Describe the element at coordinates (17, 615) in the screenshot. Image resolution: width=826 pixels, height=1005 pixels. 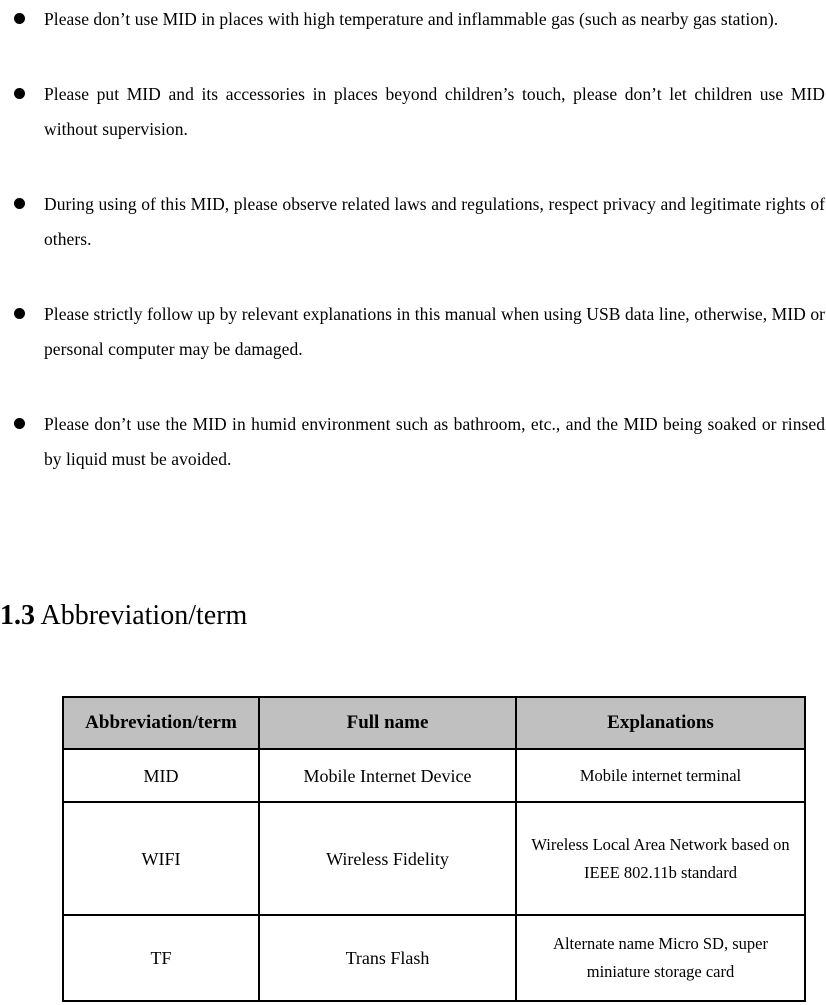
I see `section-number: 1.3` at that location.